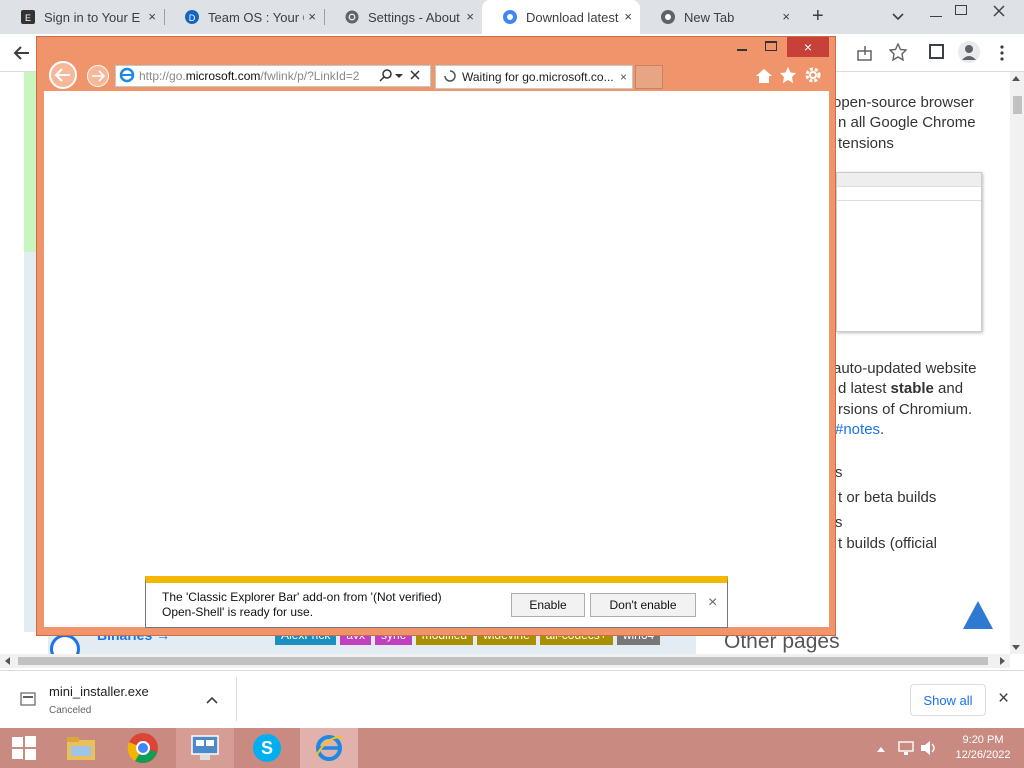  I want to click on bg-text: ., so click(882, 429).